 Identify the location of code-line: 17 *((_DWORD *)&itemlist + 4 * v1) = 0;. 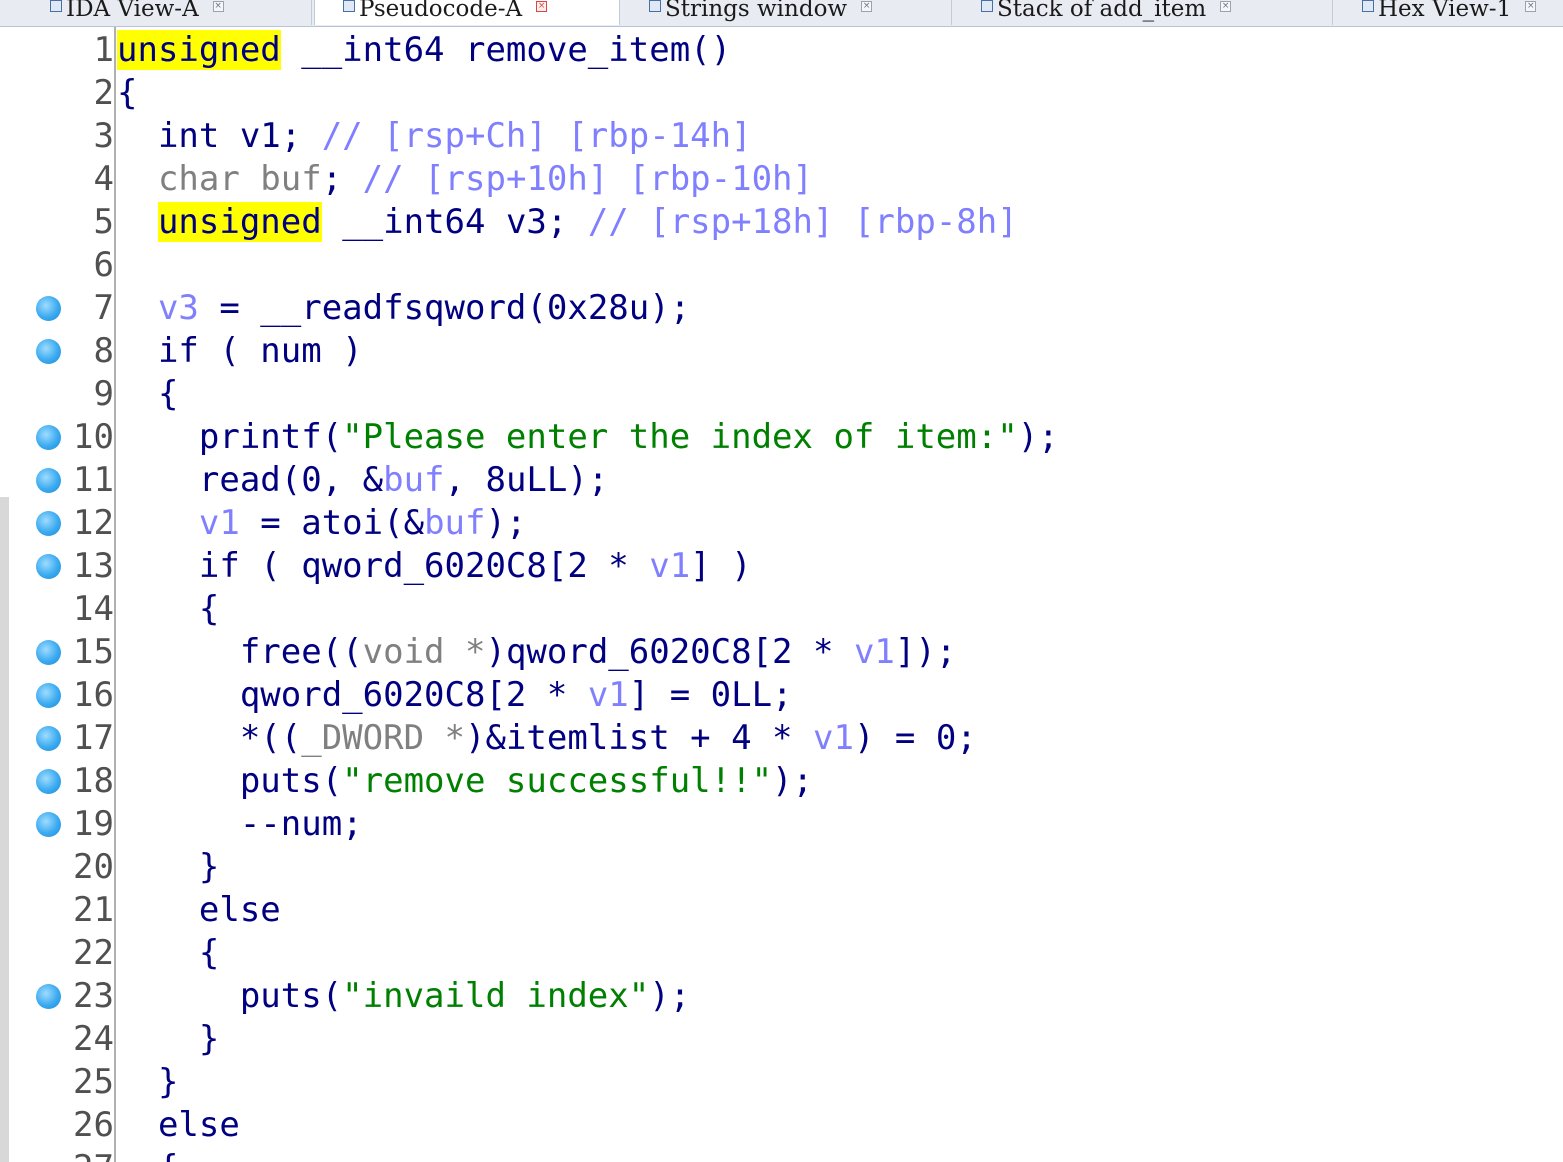
(781, 738).